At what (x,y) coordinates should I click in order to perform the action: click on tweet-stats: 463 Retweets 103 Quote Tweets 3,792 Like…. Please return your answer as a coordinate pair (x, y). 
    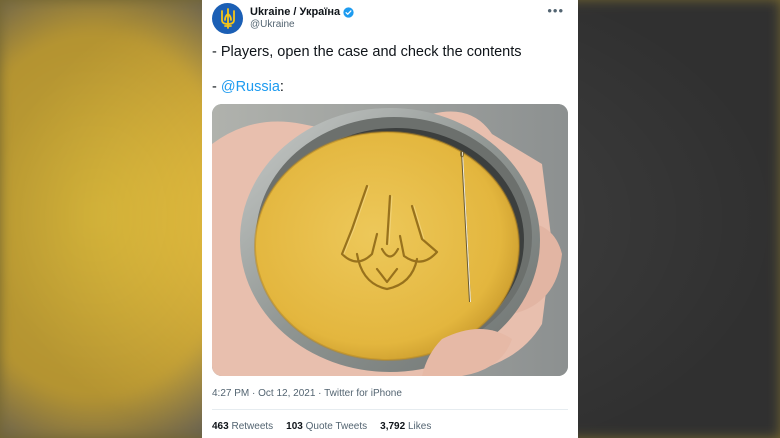
    Looking at the image, I should click on (321, 426).